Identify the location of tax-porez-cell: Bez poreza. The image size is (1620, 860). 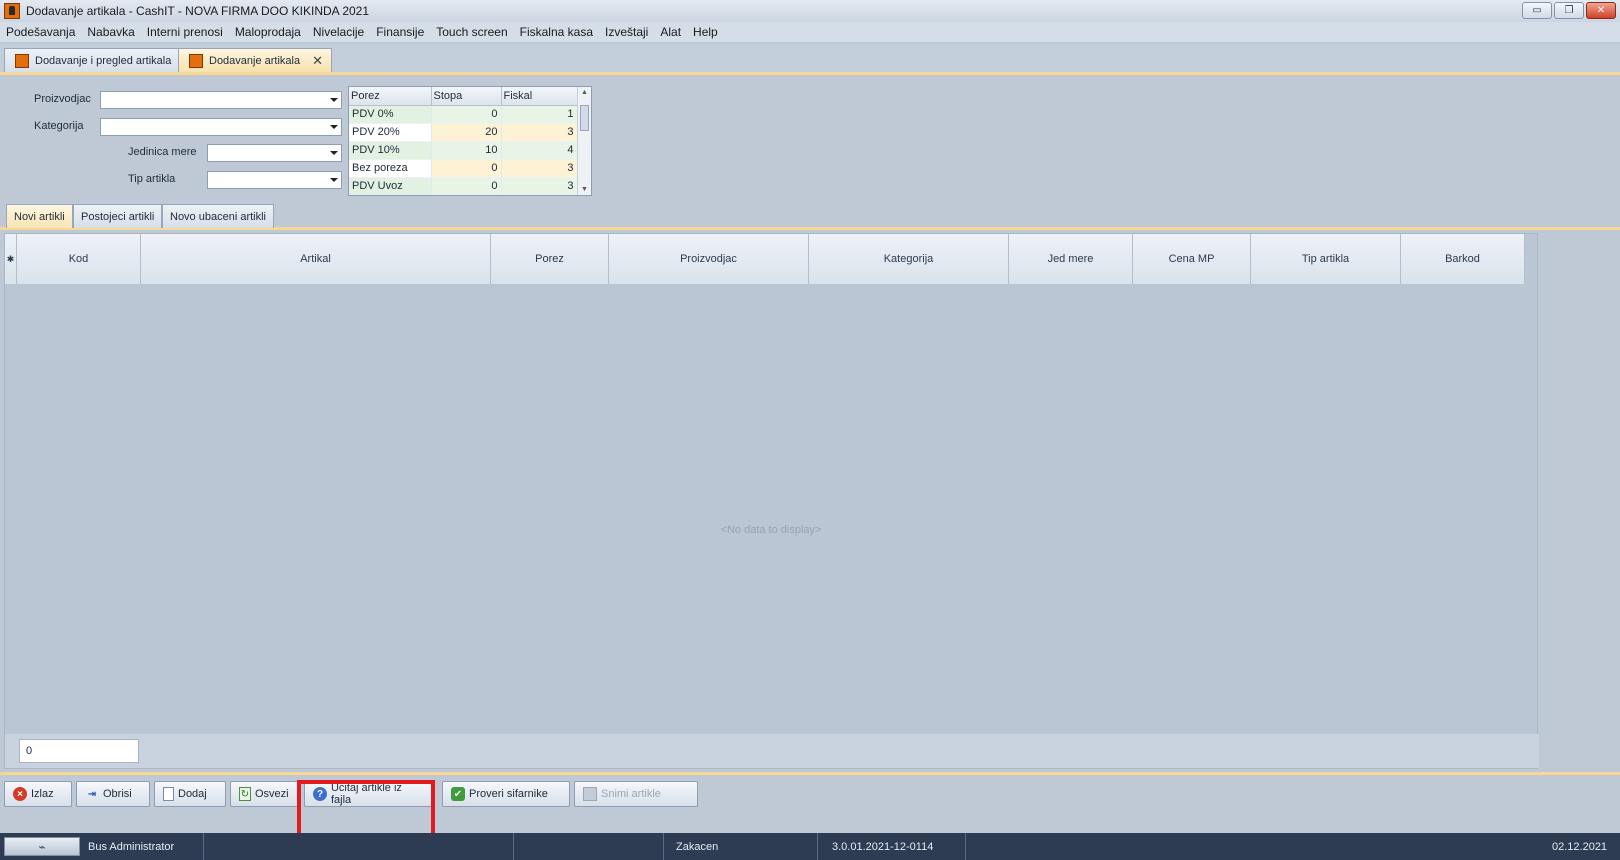
(390, 168).